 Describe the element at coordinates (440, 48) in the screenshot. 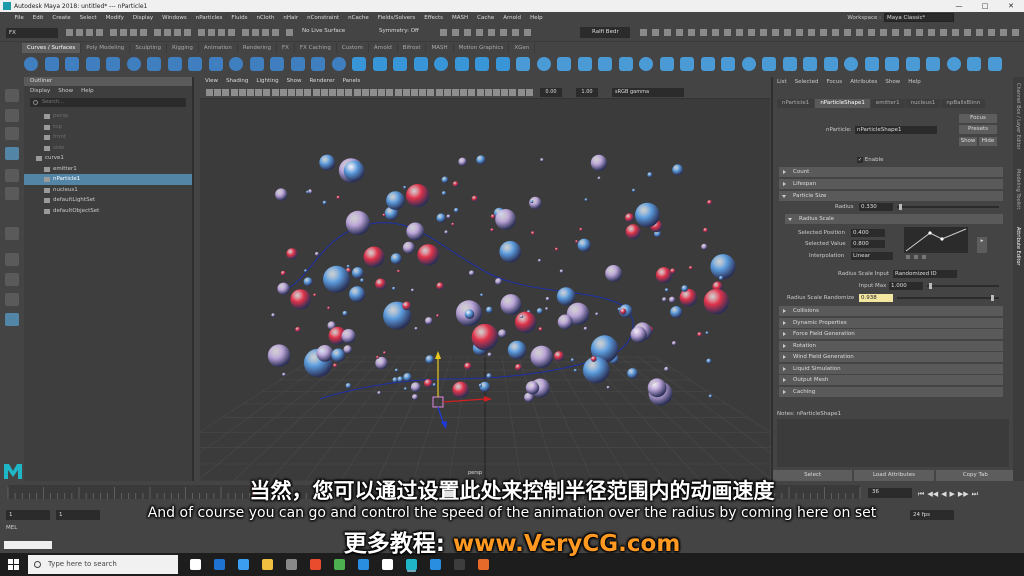

I see `shelf-tab-mash: MASH` at that location.